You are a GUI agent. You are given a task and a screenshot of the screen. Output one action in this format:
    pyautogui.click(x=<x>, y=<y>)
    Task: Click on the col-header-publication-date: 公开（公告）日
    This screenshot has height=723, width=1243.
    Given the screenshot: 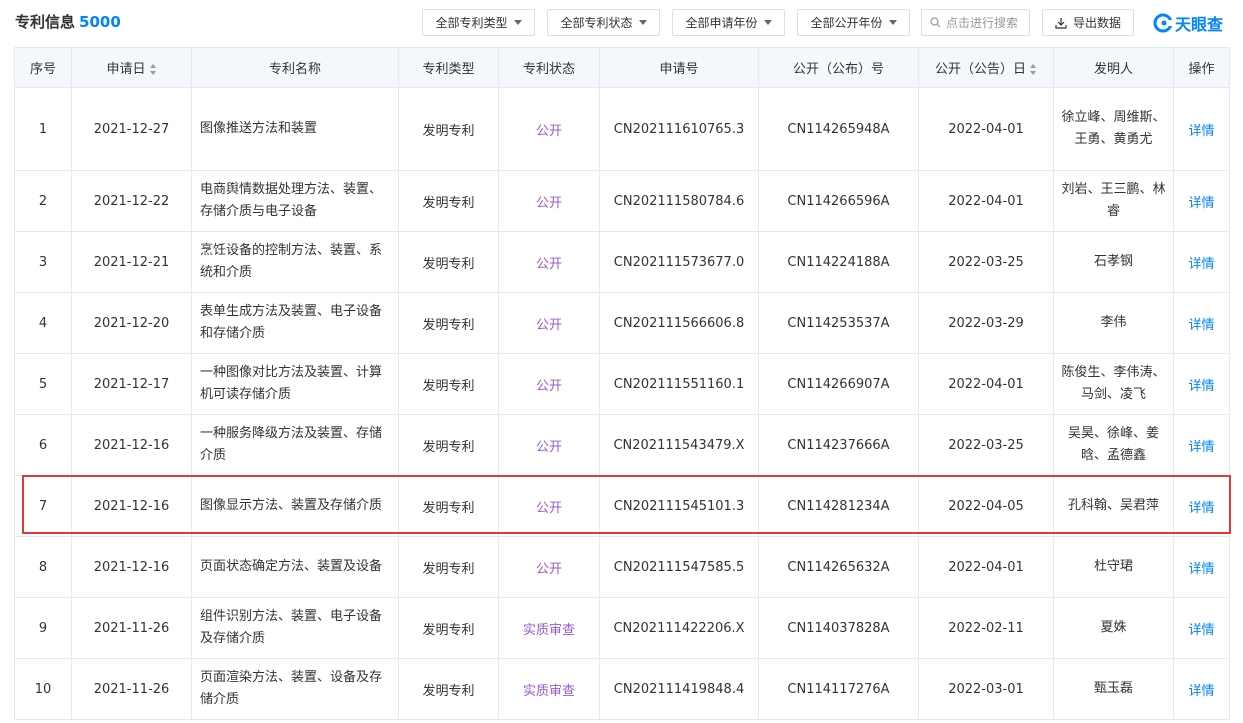 What is the action you would take?
    pyautogui.click(x=986, y=67)
    